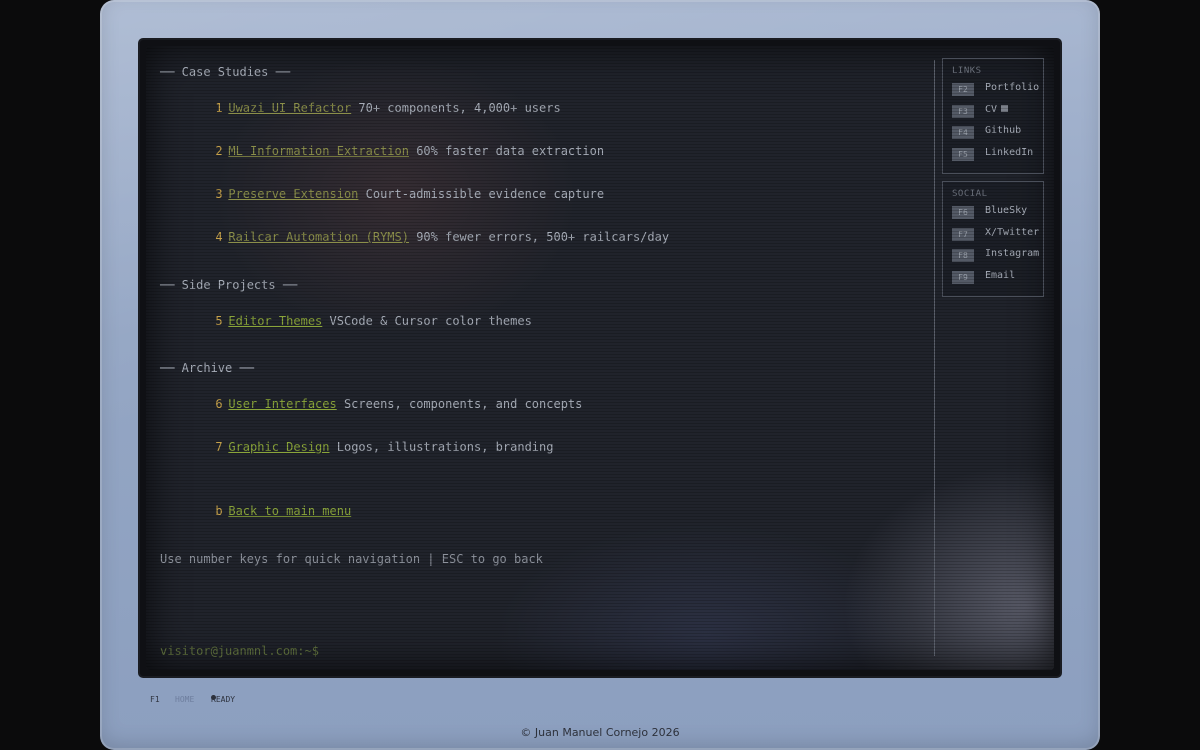 The image size is (1200, 750). I want to click on links-panel-title: LINKS, so click(967, 71).